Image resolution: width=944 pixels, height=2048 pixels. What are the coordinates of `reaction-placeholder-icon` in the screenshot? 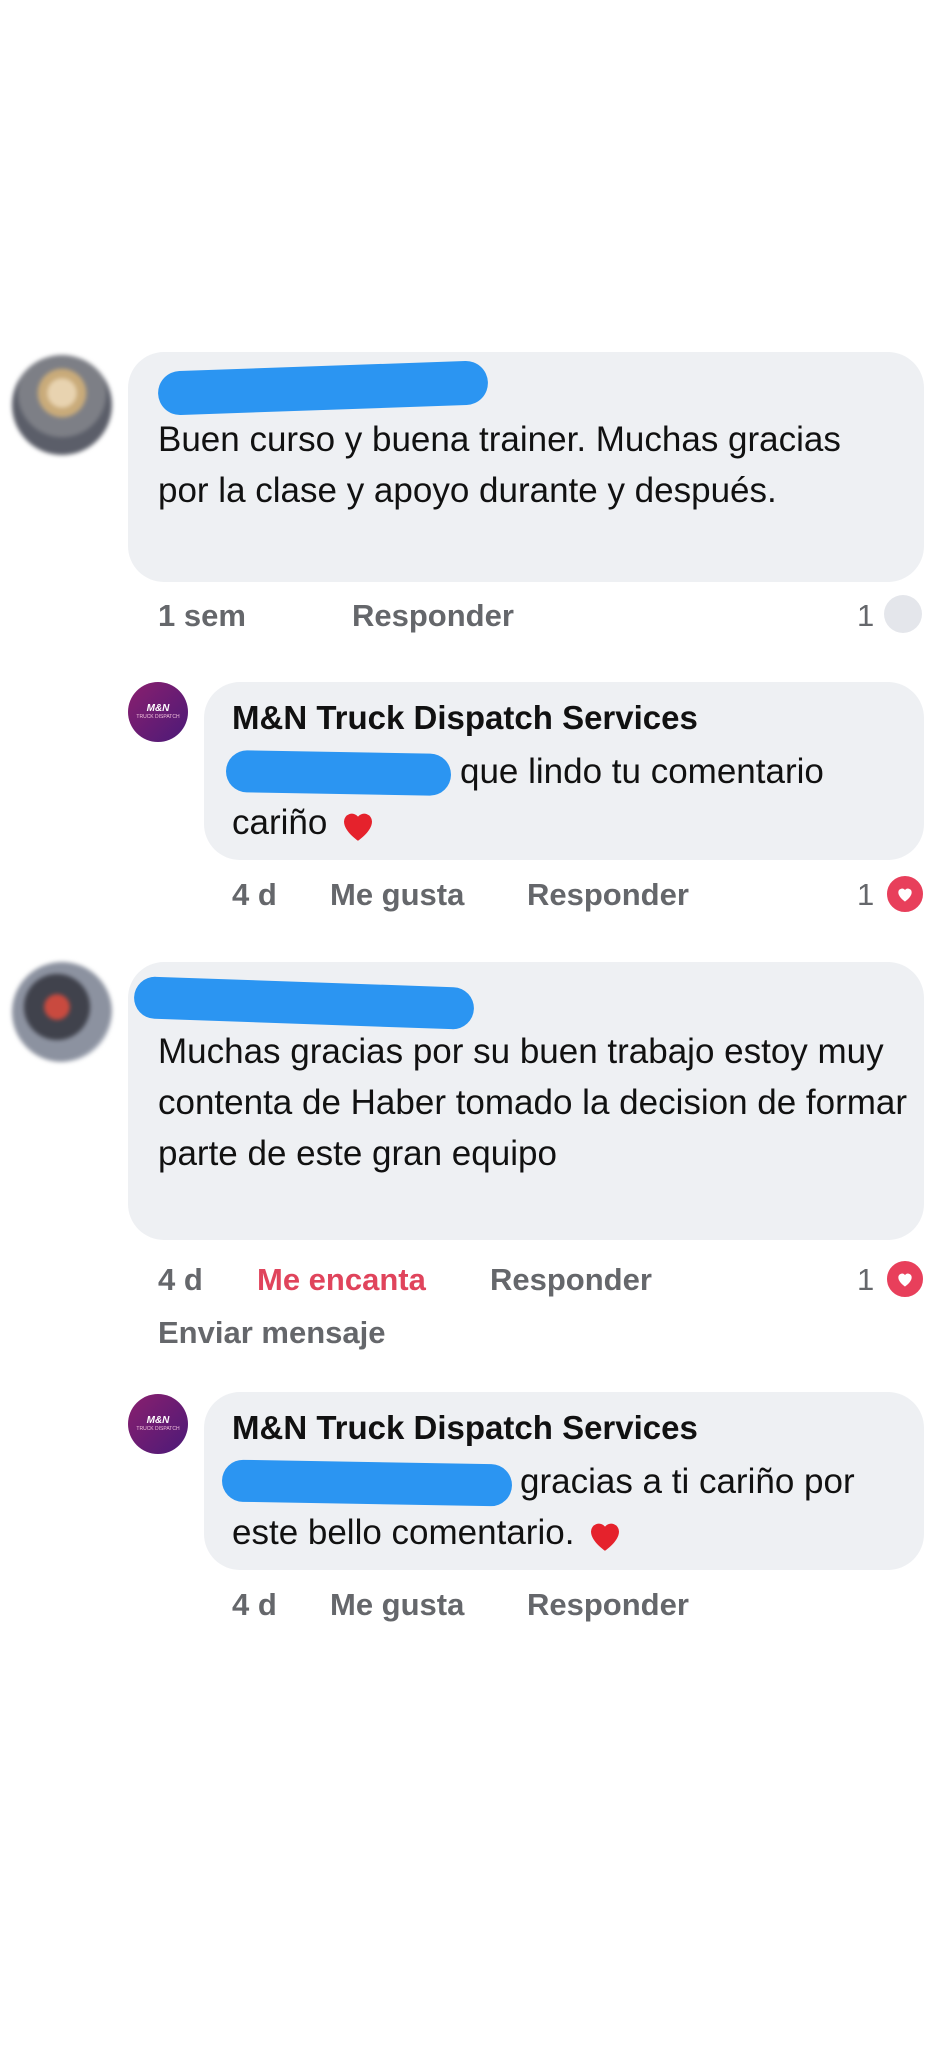 It's located at (903, 614).